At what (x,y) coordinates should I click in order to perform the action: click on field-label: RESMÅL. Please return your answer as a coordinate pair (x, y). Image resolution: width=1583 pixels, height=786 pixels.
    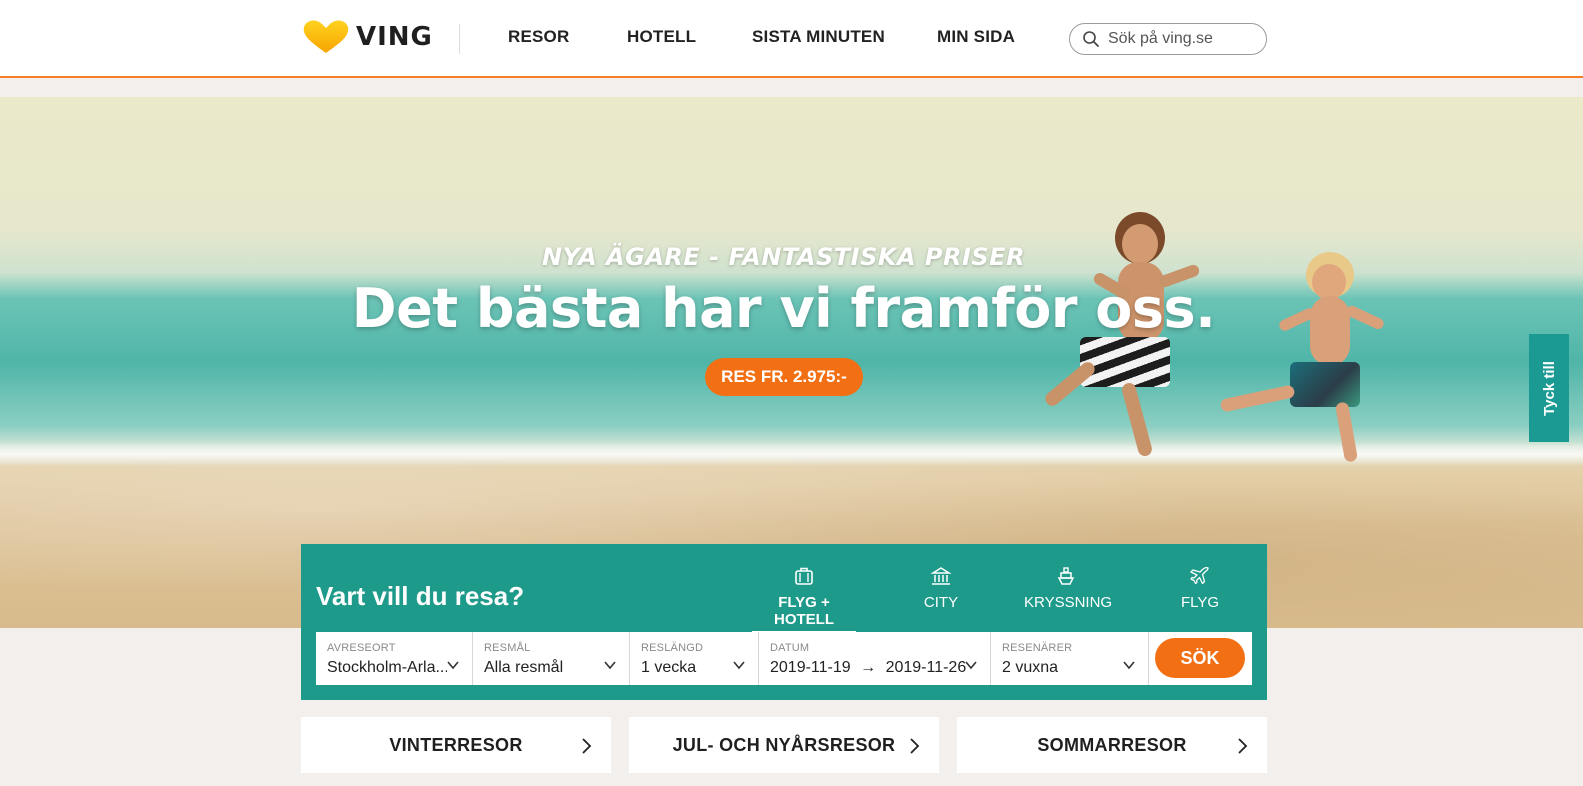
    Looking at the image, I should click on (507, 648).